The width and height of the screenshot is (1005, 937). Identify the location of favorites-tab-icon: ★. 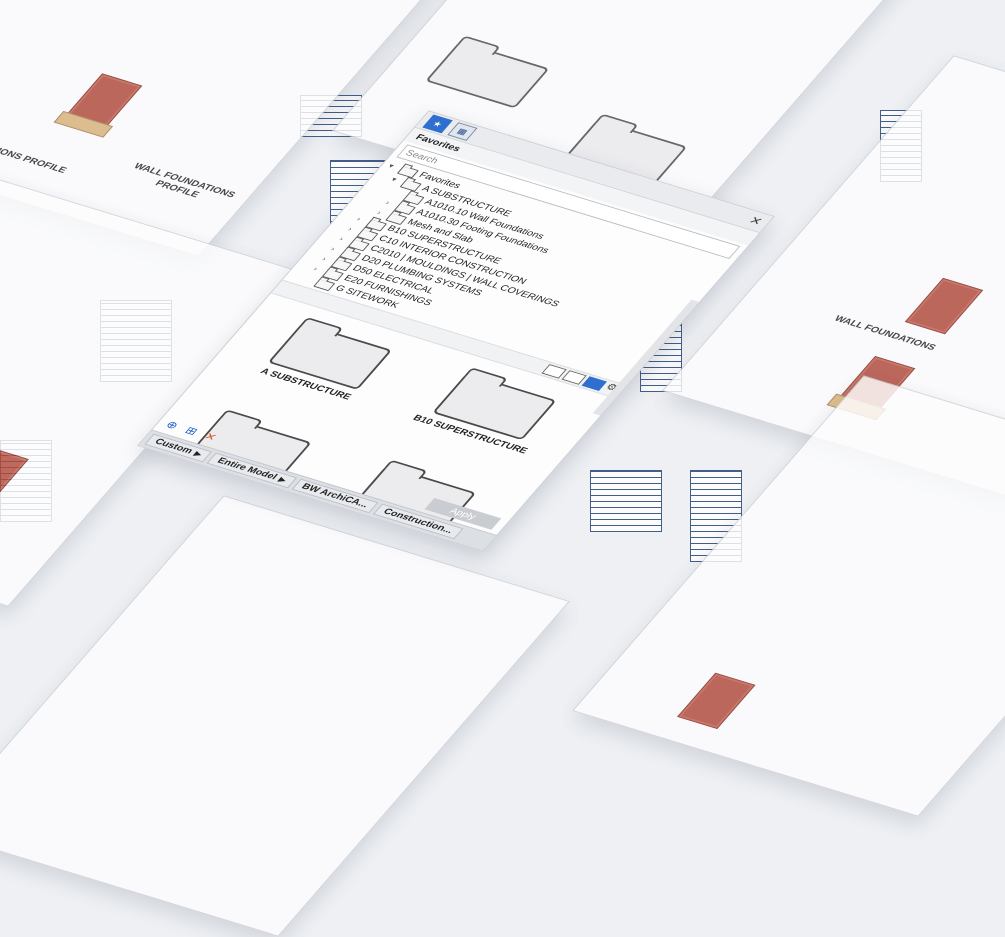
(437, 124).